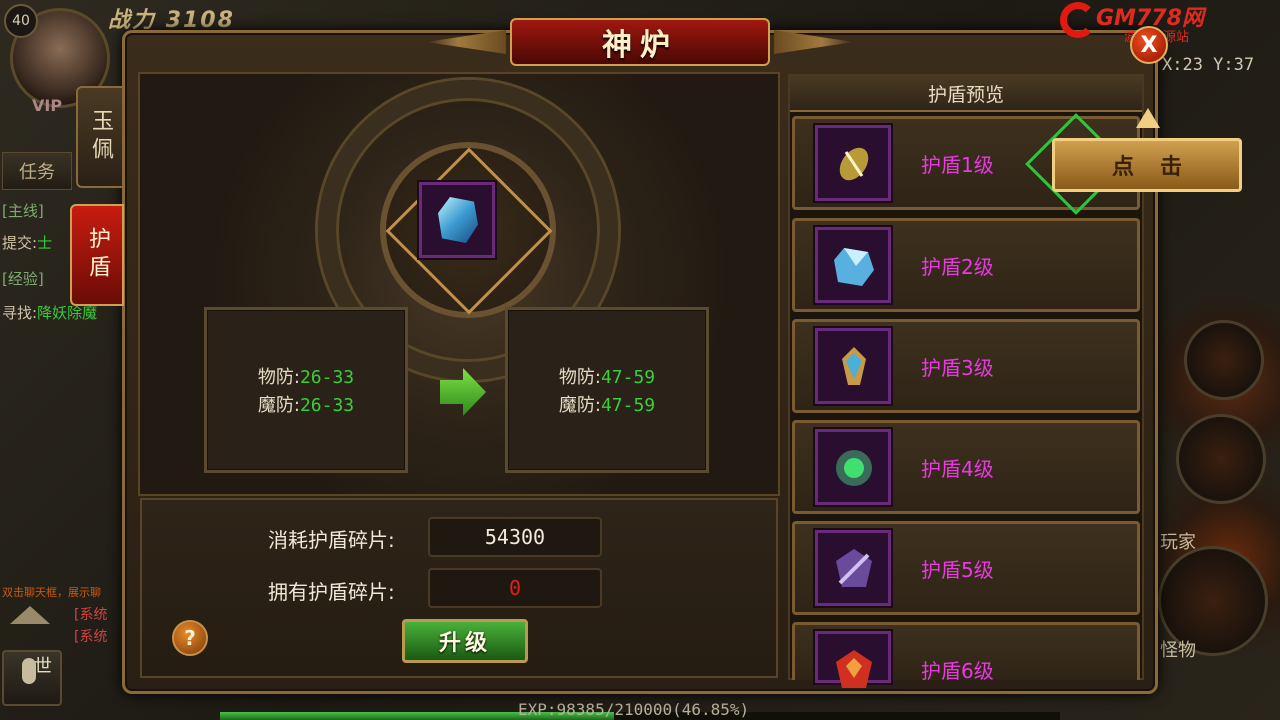 The width and height of the screenshot is (1280, 720). I want to click on skill-slot, so click(1224, 360).